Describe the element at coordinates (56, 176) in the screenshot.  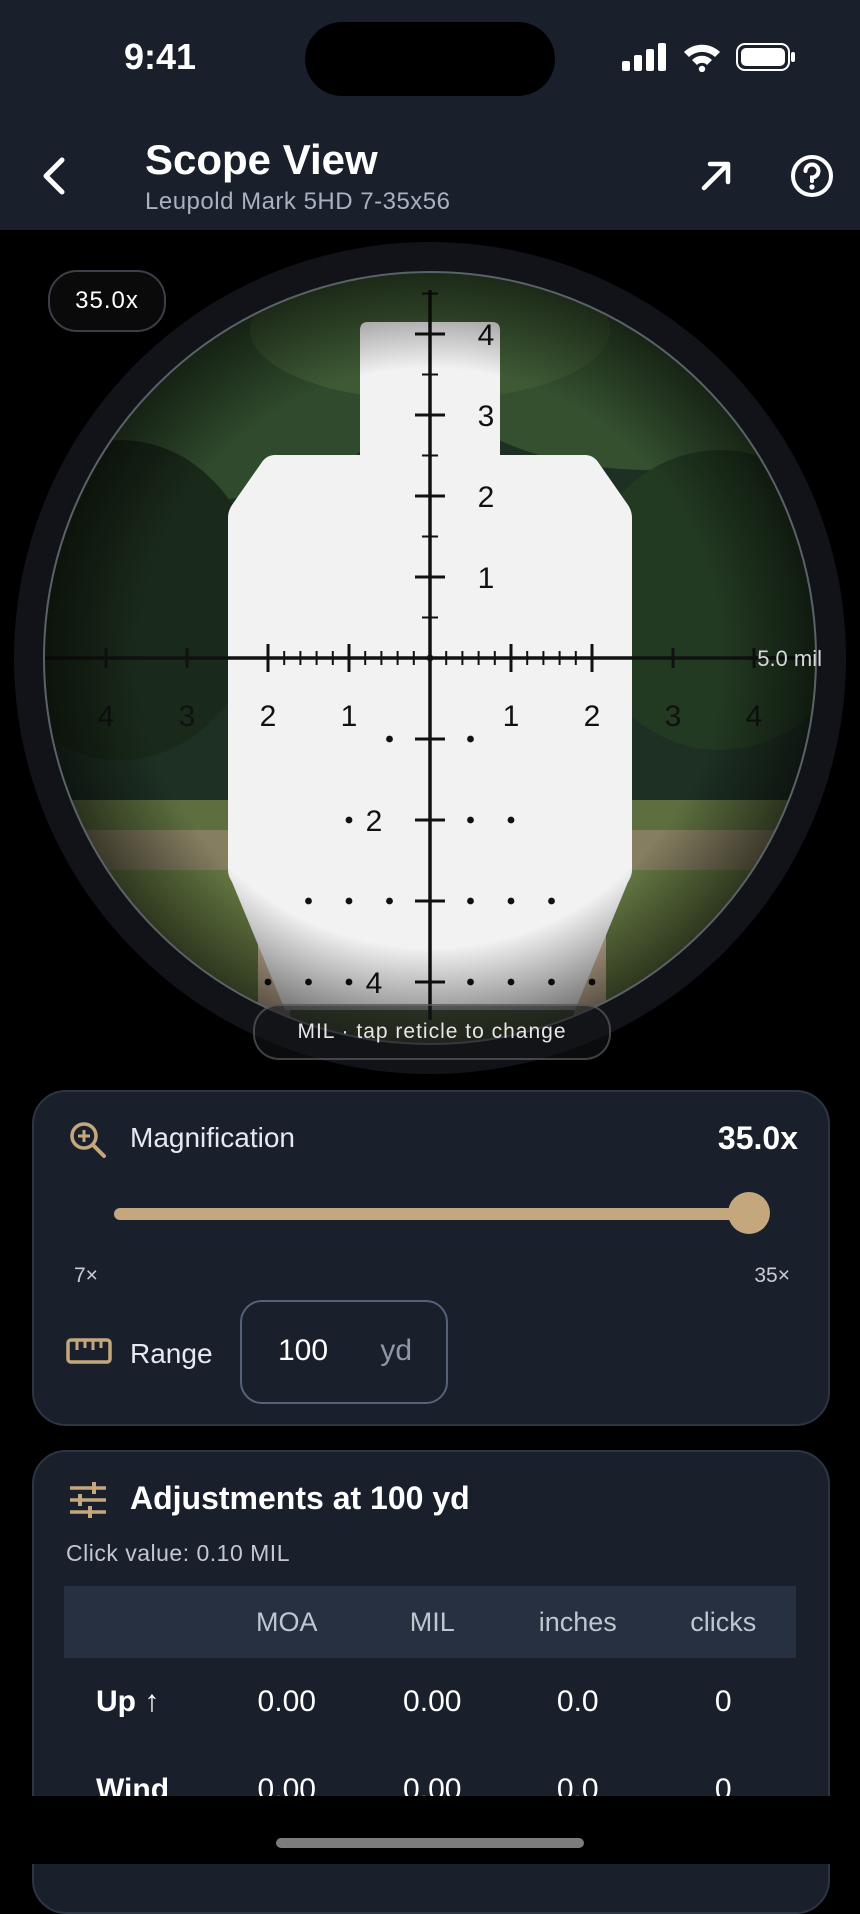
I see `chevron-left-icon` at that location.